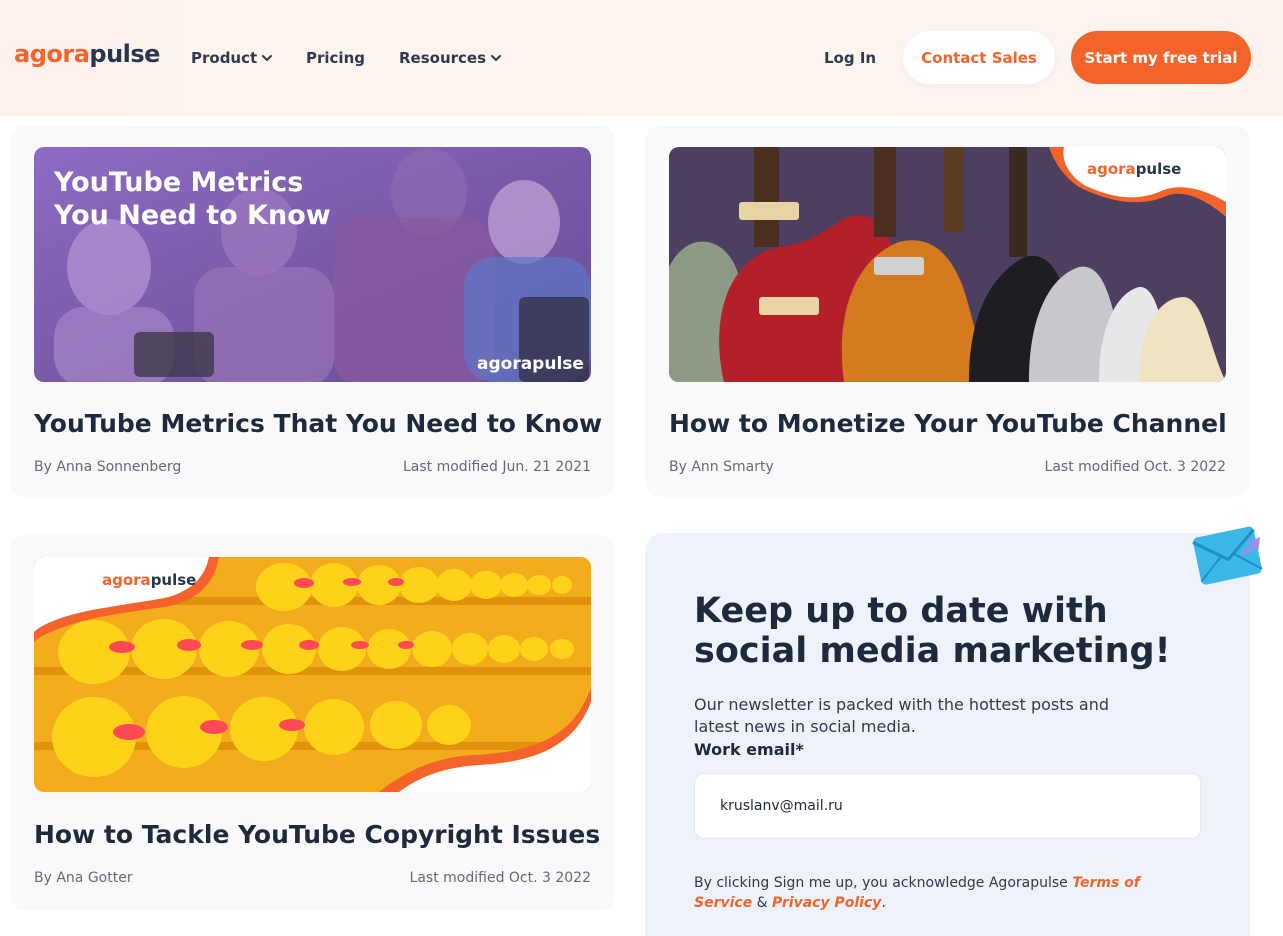 The width and height of the screenshot is (1283, 936). I want to click on email-field, so click(947, 806).